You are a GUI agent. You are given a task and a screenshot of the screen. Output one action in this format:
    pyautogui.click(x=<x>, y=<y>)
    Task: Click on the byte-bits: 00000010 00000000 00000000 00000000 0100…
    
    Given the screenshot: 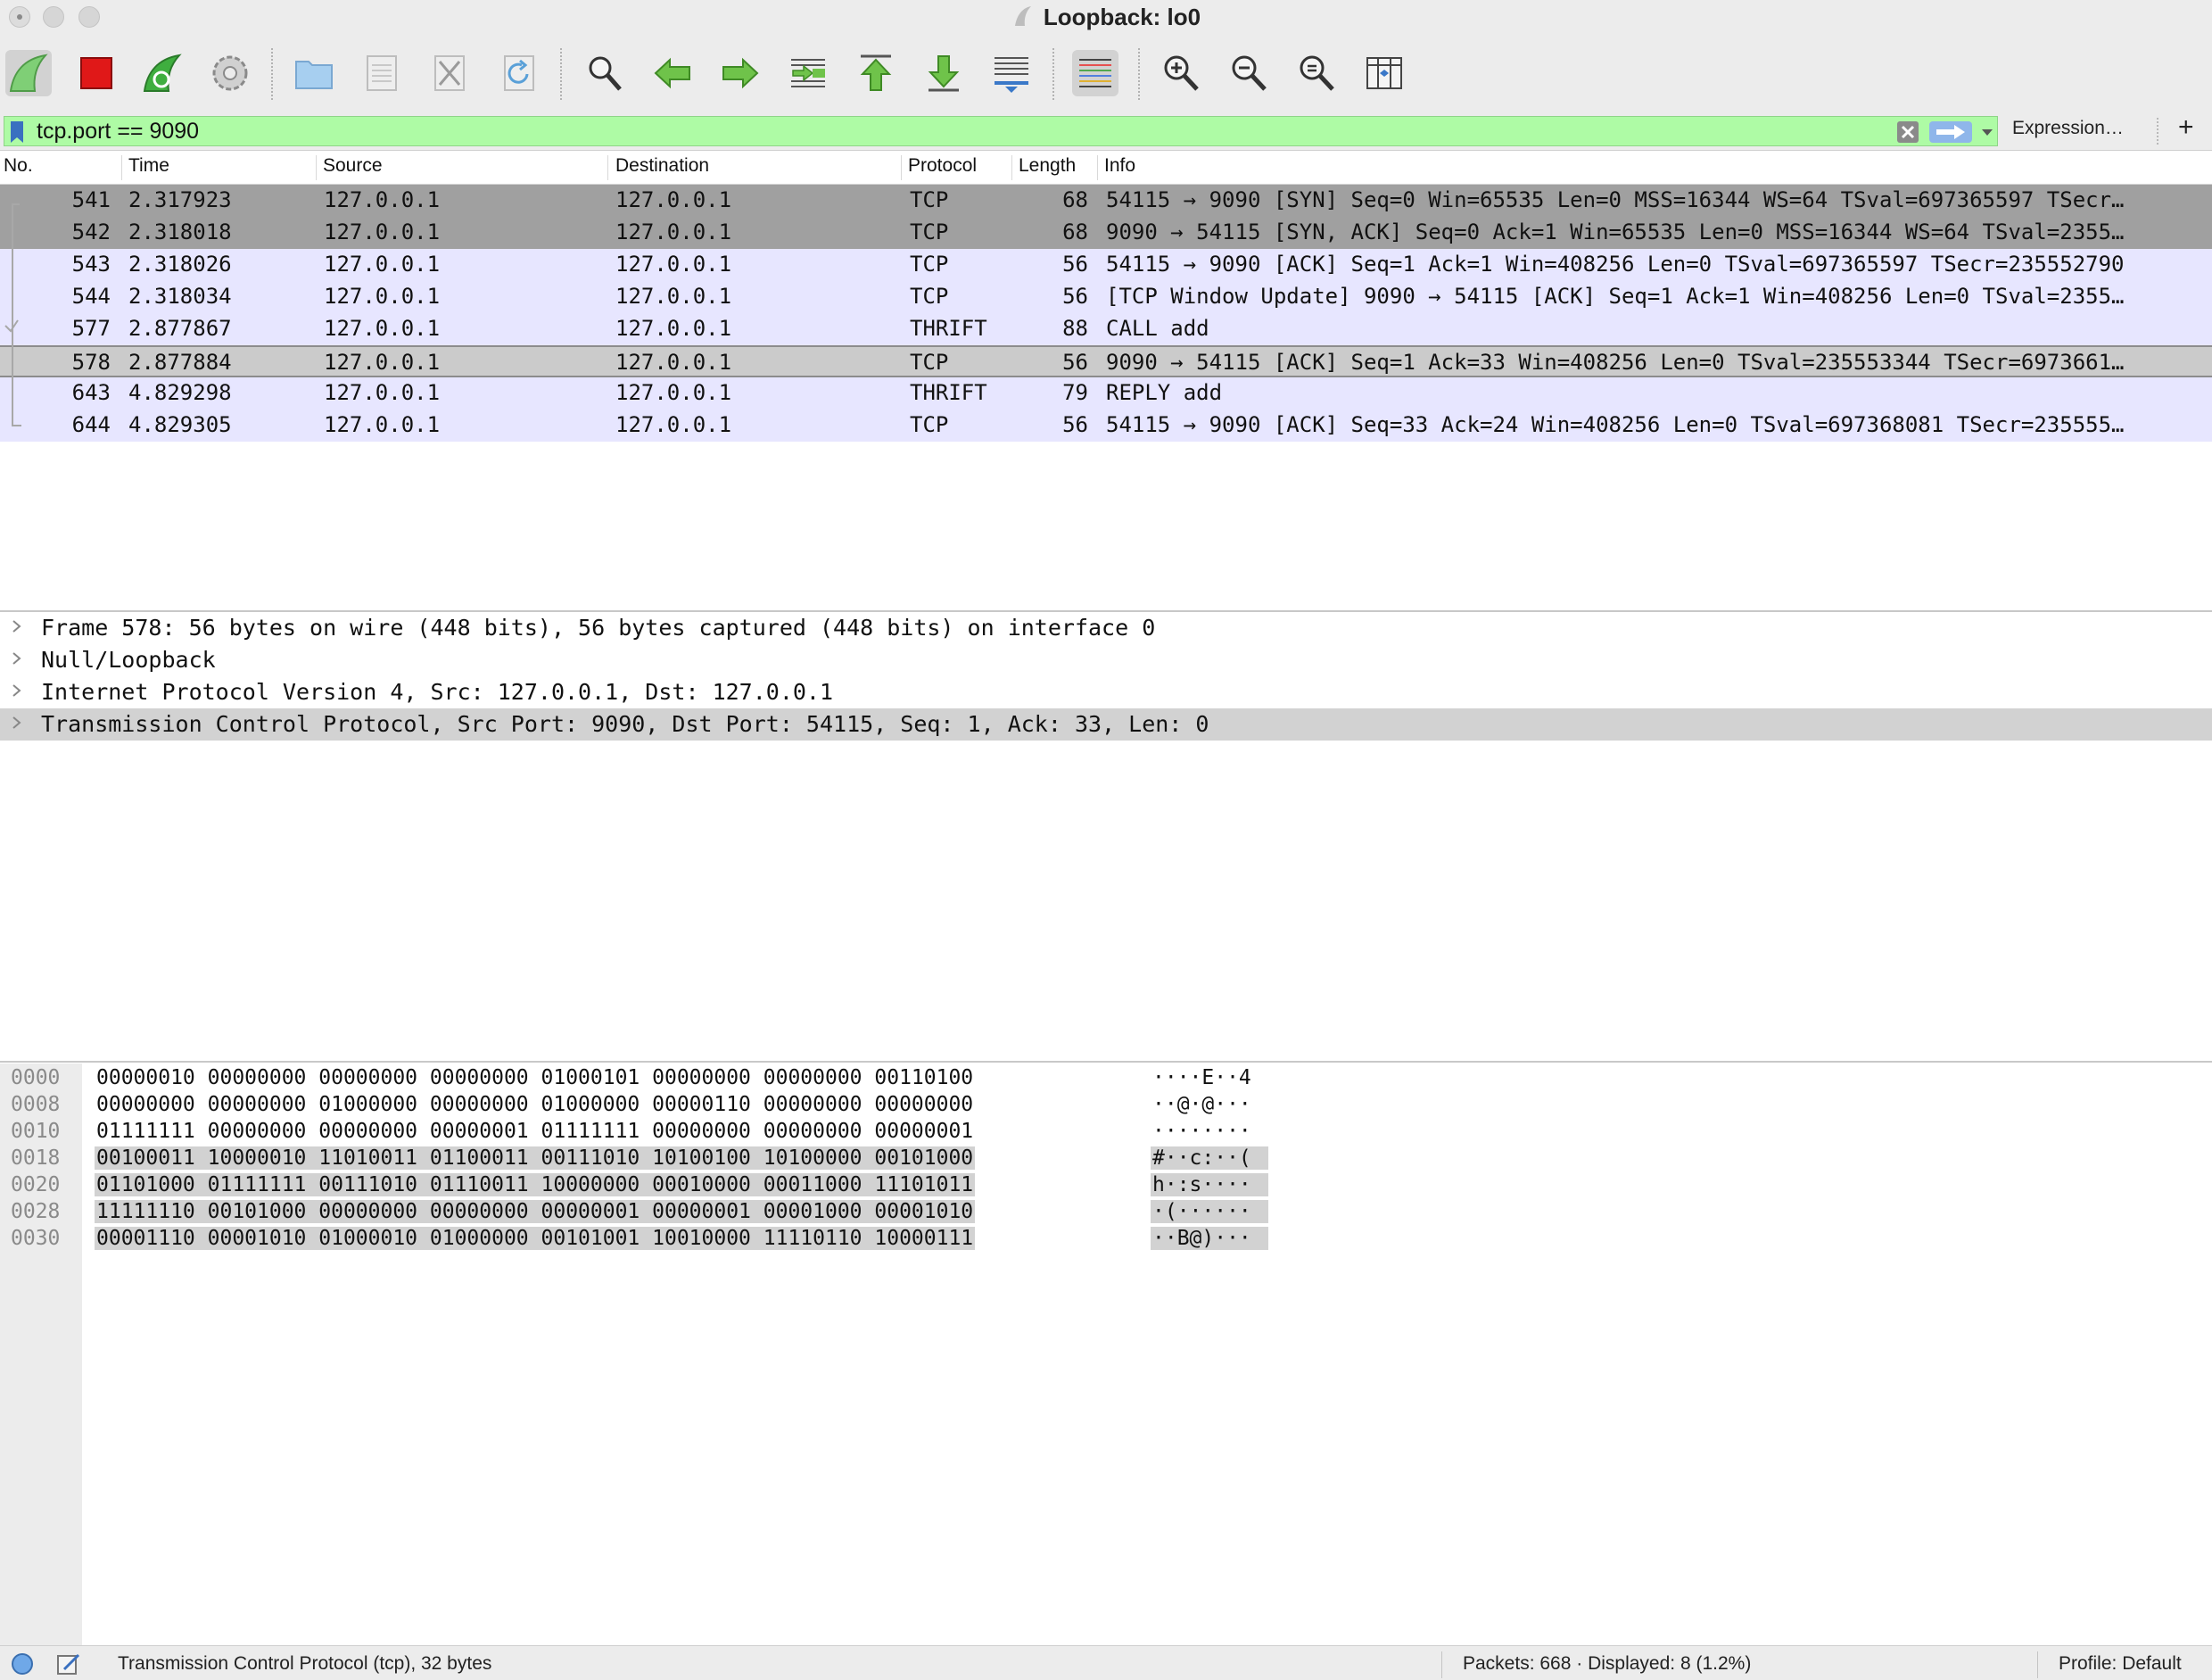 What is the action you would take?
    pyautogui.click(x=535, y=1077)
    